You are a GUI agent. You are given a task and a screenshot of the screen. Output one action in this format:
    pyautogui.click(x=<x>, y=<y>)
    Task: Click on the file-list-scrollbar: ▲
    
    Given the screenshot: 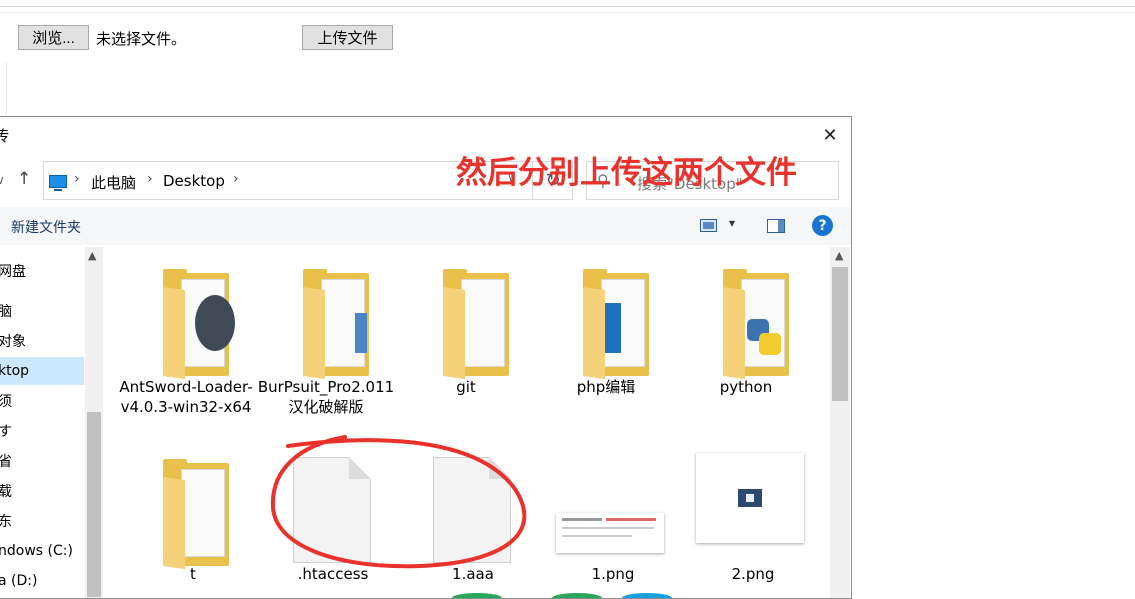 What is the action you would take?
    pyautogui.click(x=840, y=422)
    